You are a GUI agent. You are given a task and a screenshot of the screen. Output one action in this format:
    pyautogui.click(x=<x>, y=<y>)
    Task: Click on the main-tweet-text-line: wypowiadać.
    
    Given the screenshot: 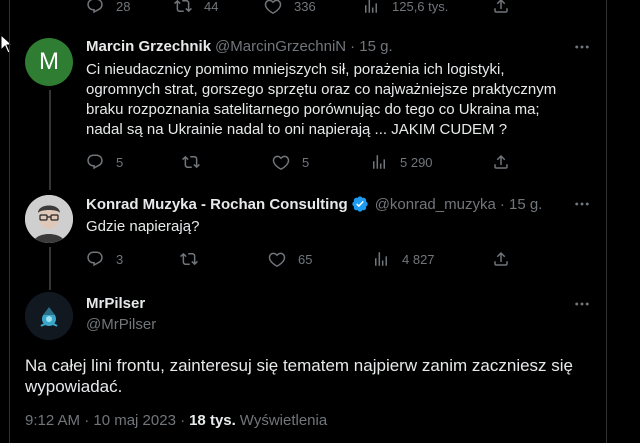 What is the action you would take?
    pyautogui.click(x=74, y=386)
    